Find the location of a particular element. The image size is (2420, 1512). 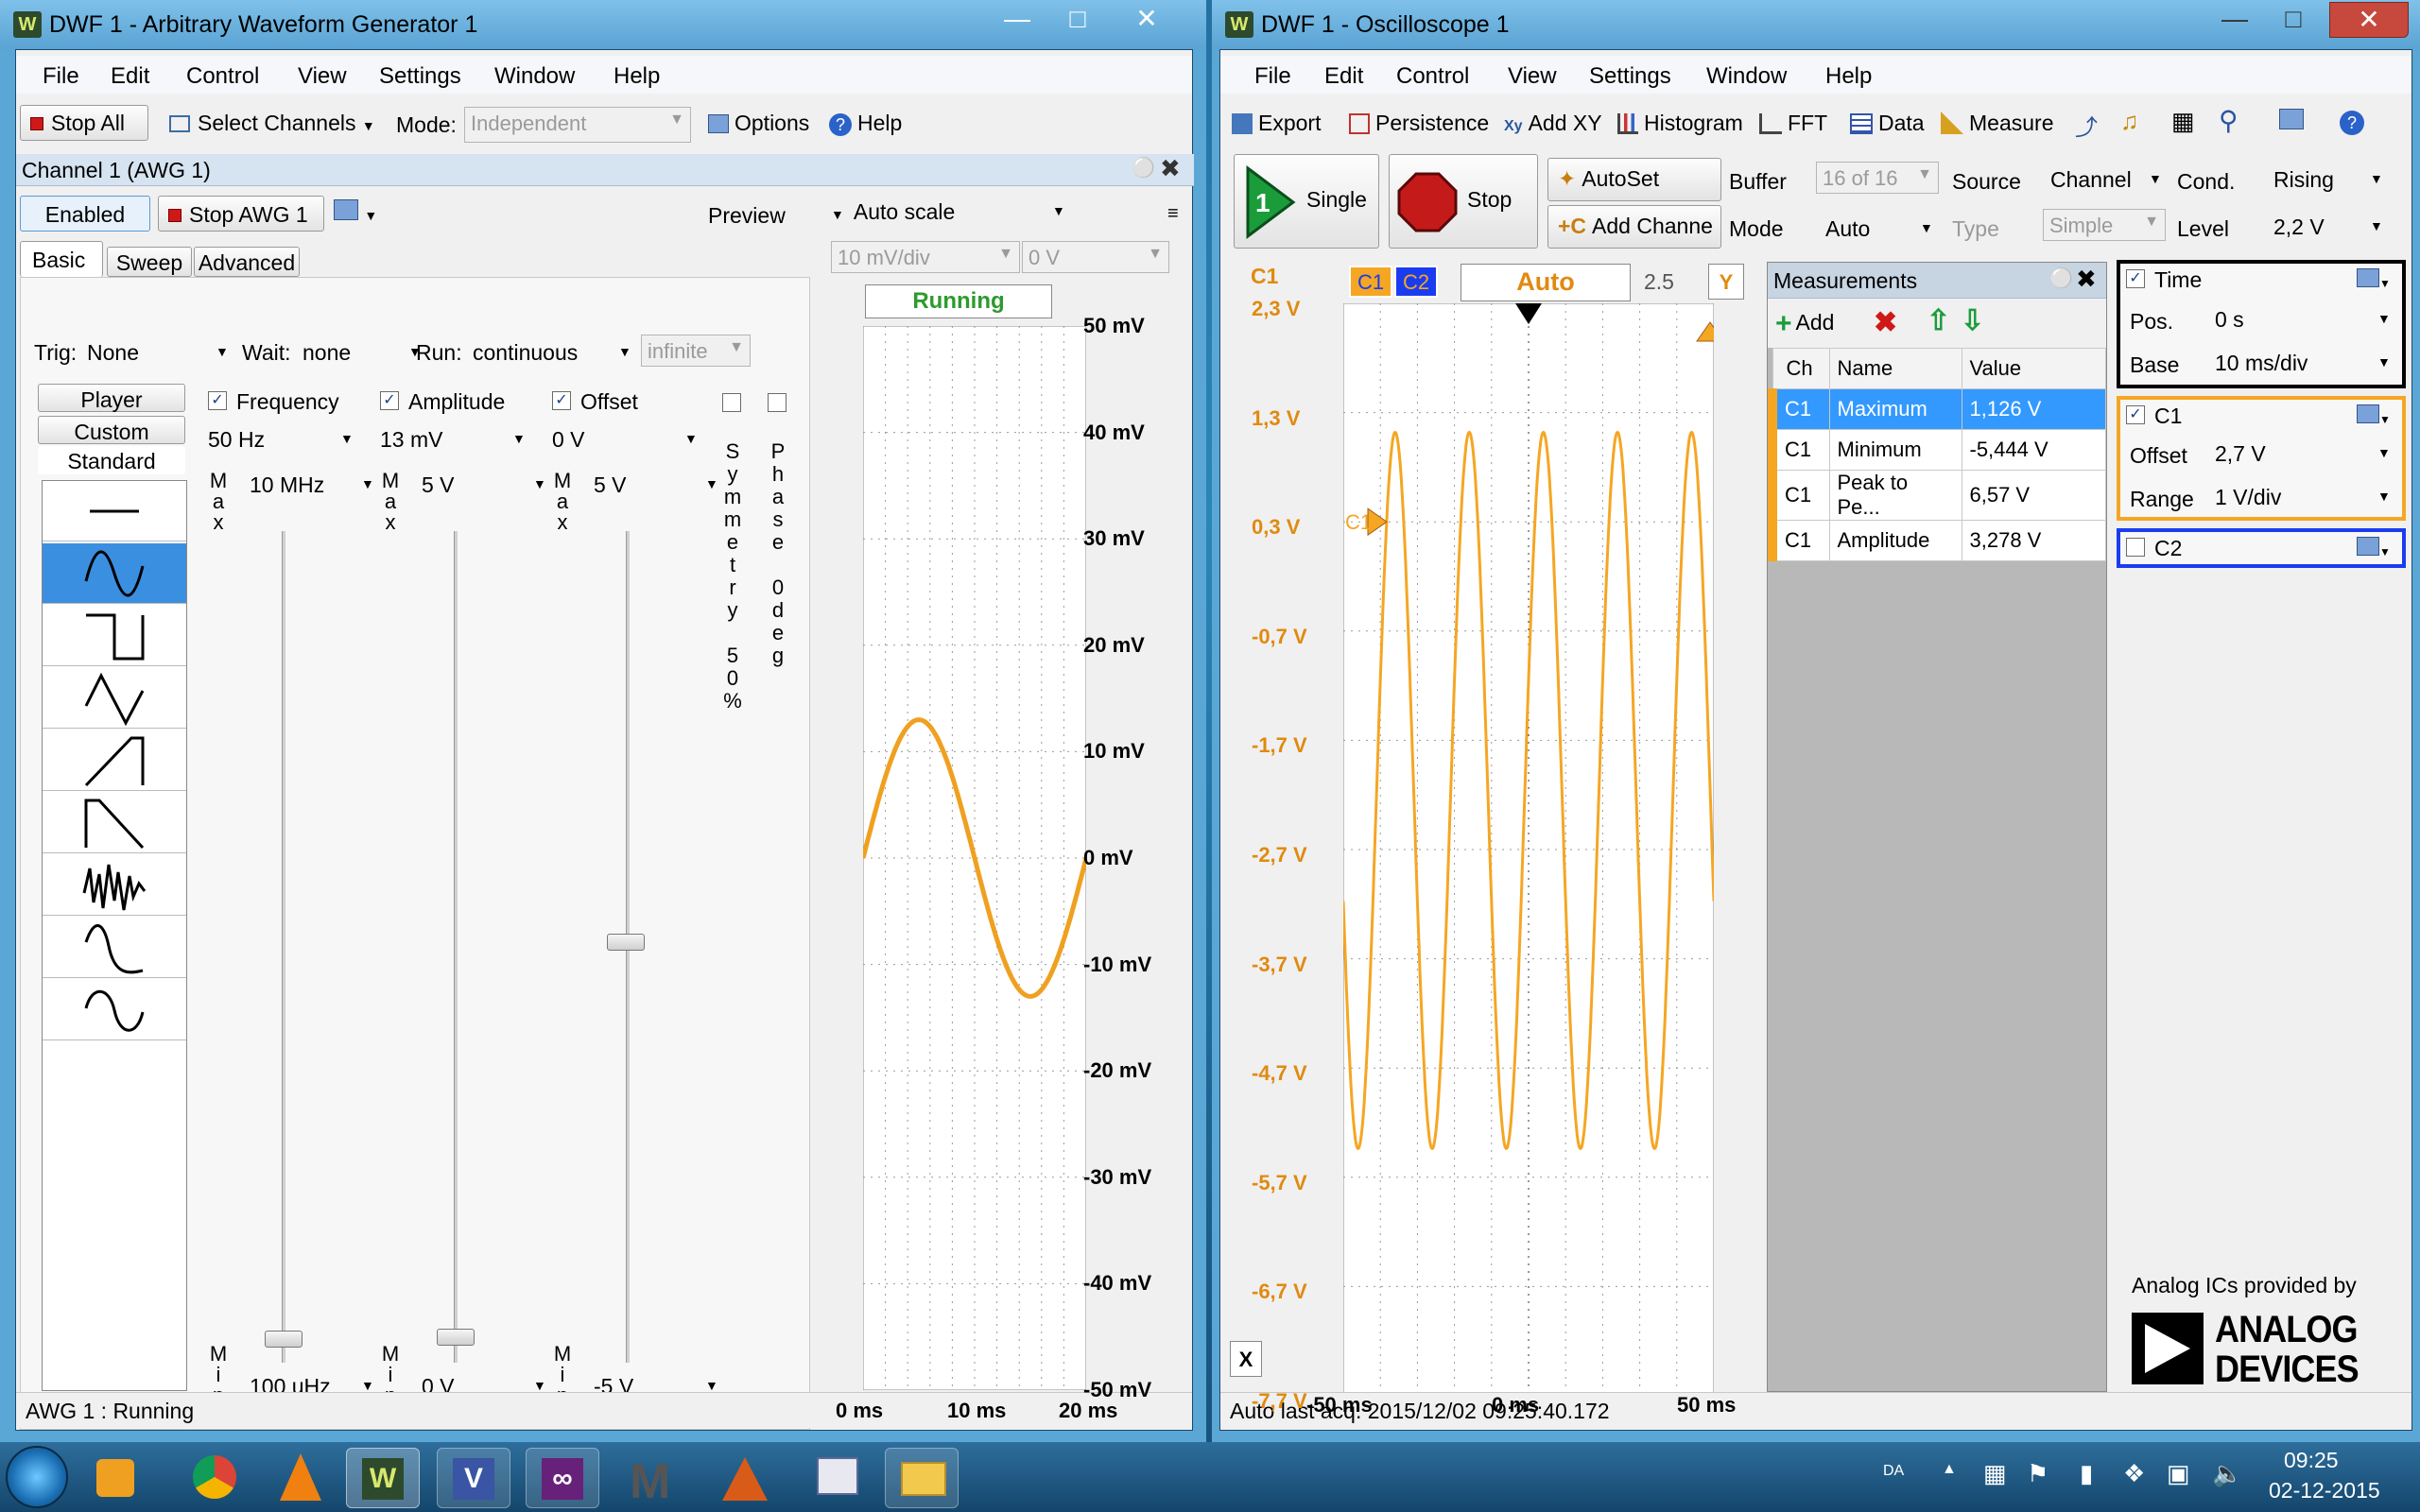

shape-tab-player: Player is located at coordinates (111, 398).